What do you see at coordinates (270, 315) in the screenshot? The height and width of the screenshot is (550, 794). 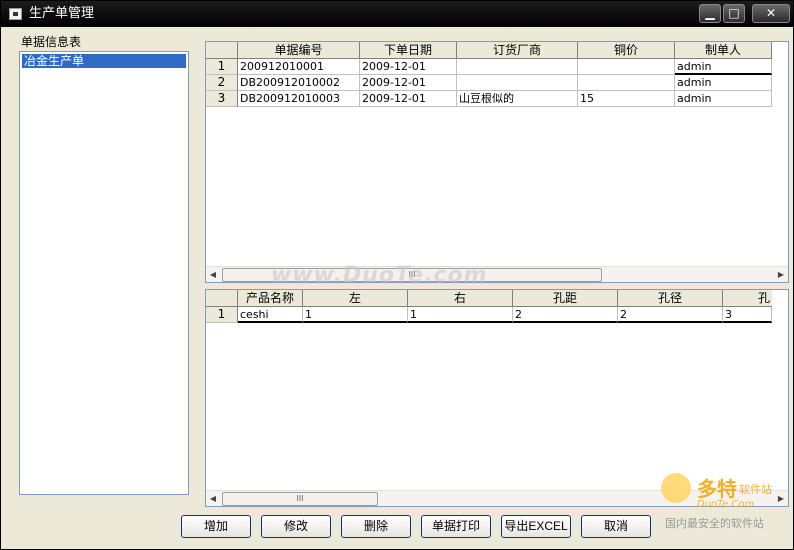 I see `table-cell: ceshi` at bounding box center [270, 315].